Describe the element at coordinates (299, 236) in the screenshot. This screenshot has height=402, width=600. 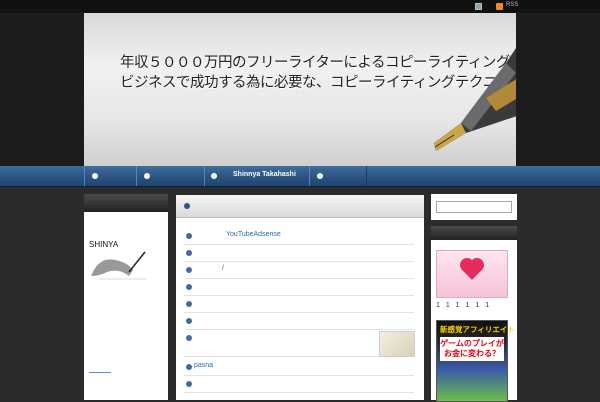
I see `list-item: YouTubeAdsense` at that location.